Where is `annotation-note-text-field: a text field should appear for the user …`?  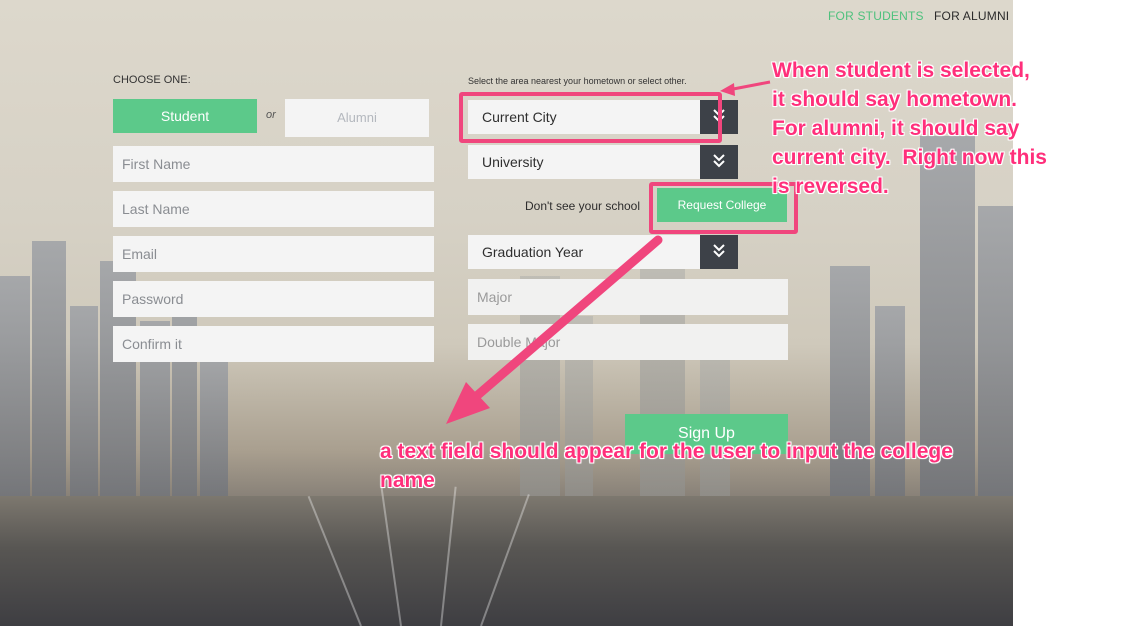 annotation-note-text-field: a text field should appear for the user … is located at coordinates (666, 466).